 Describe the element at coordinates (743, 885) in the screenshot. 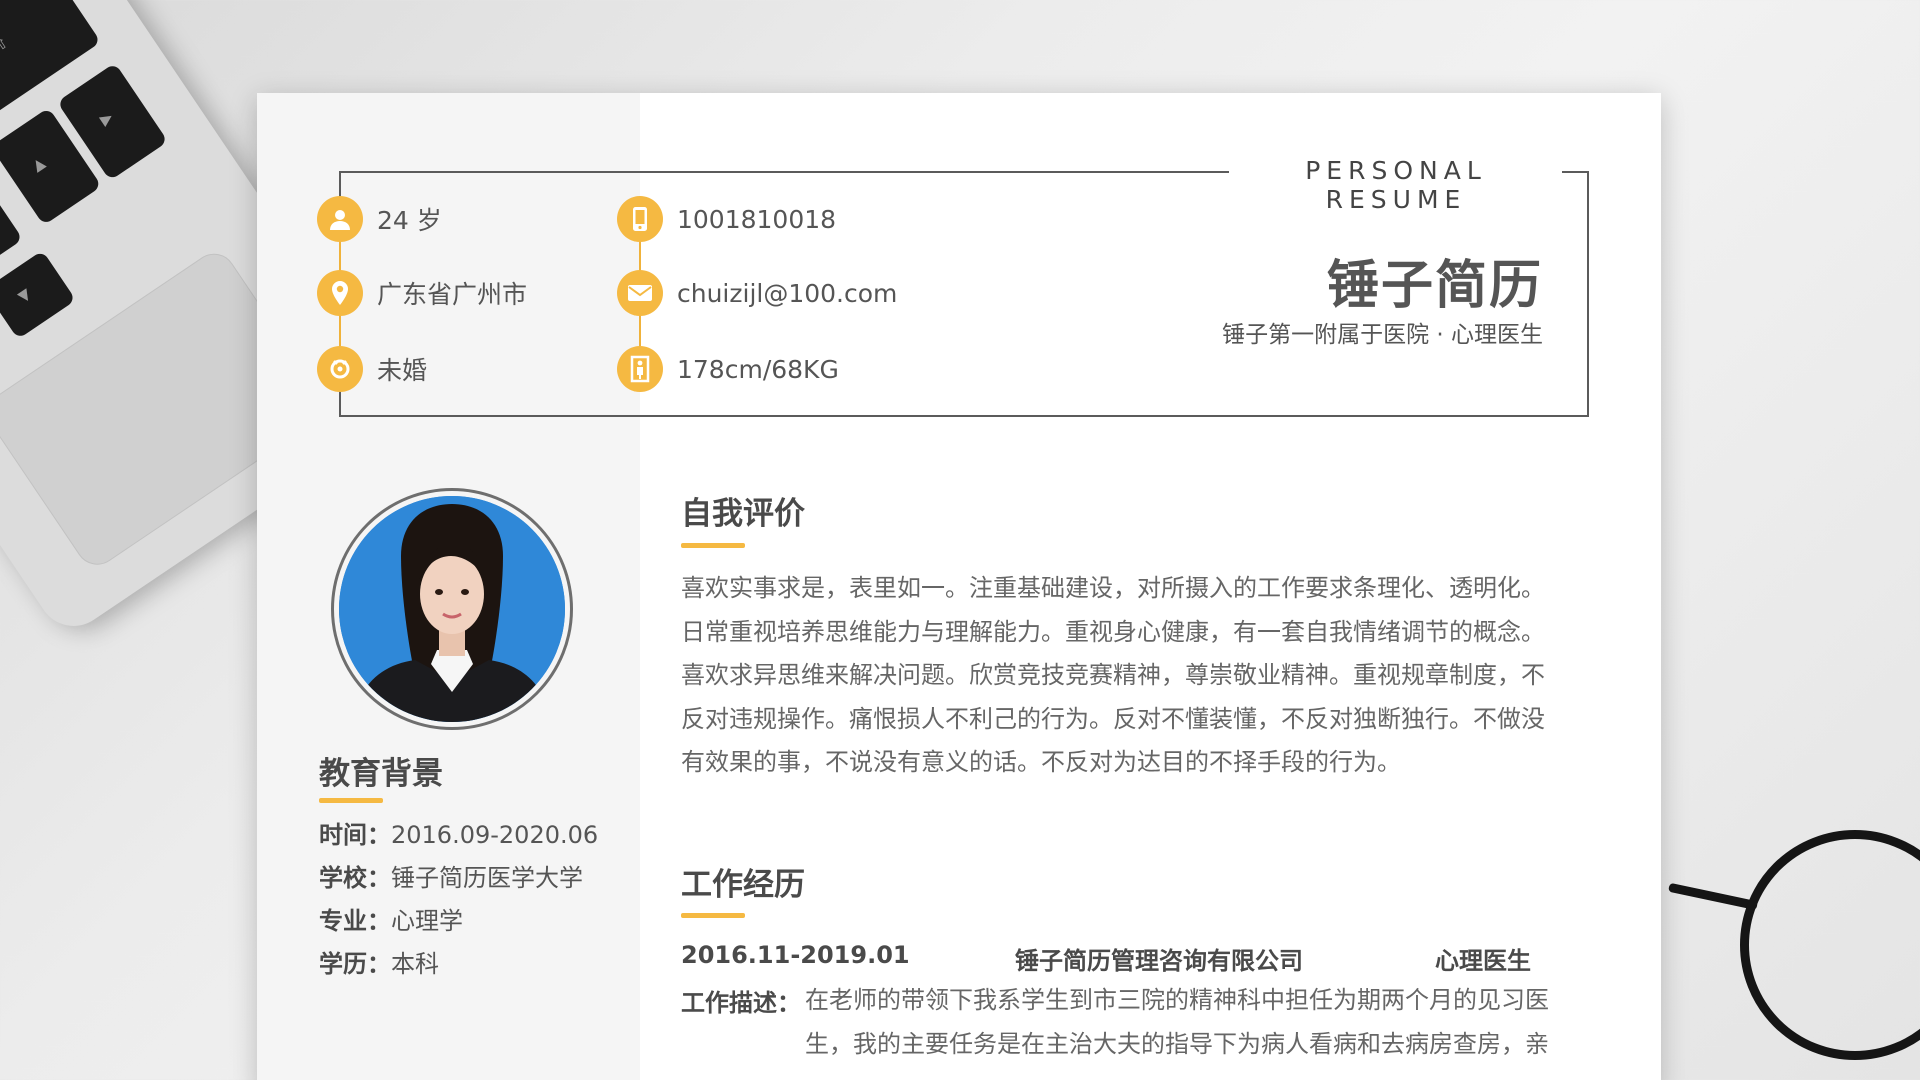

I see `work-experience-title: 工作经历` at that location.